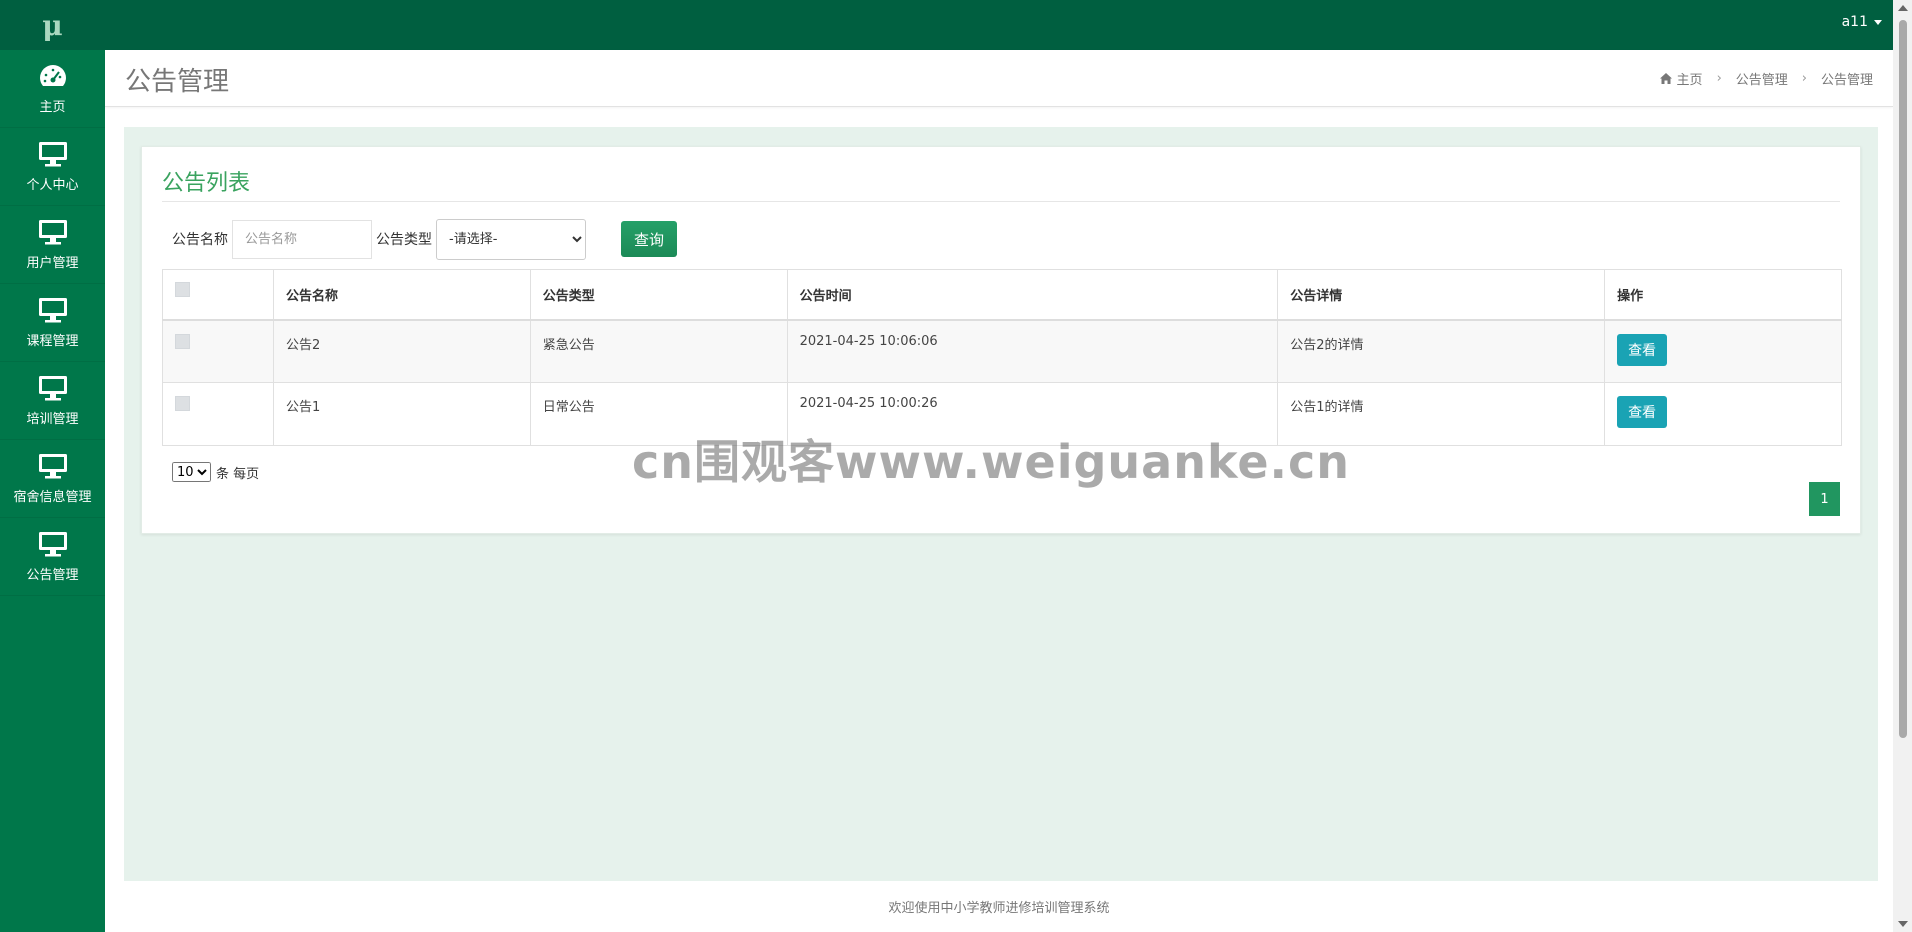  What do you see at coordinates (238, 474) in the screenshot?
I see `per-page-label: 条 每页` at bounding box center [238, 474].